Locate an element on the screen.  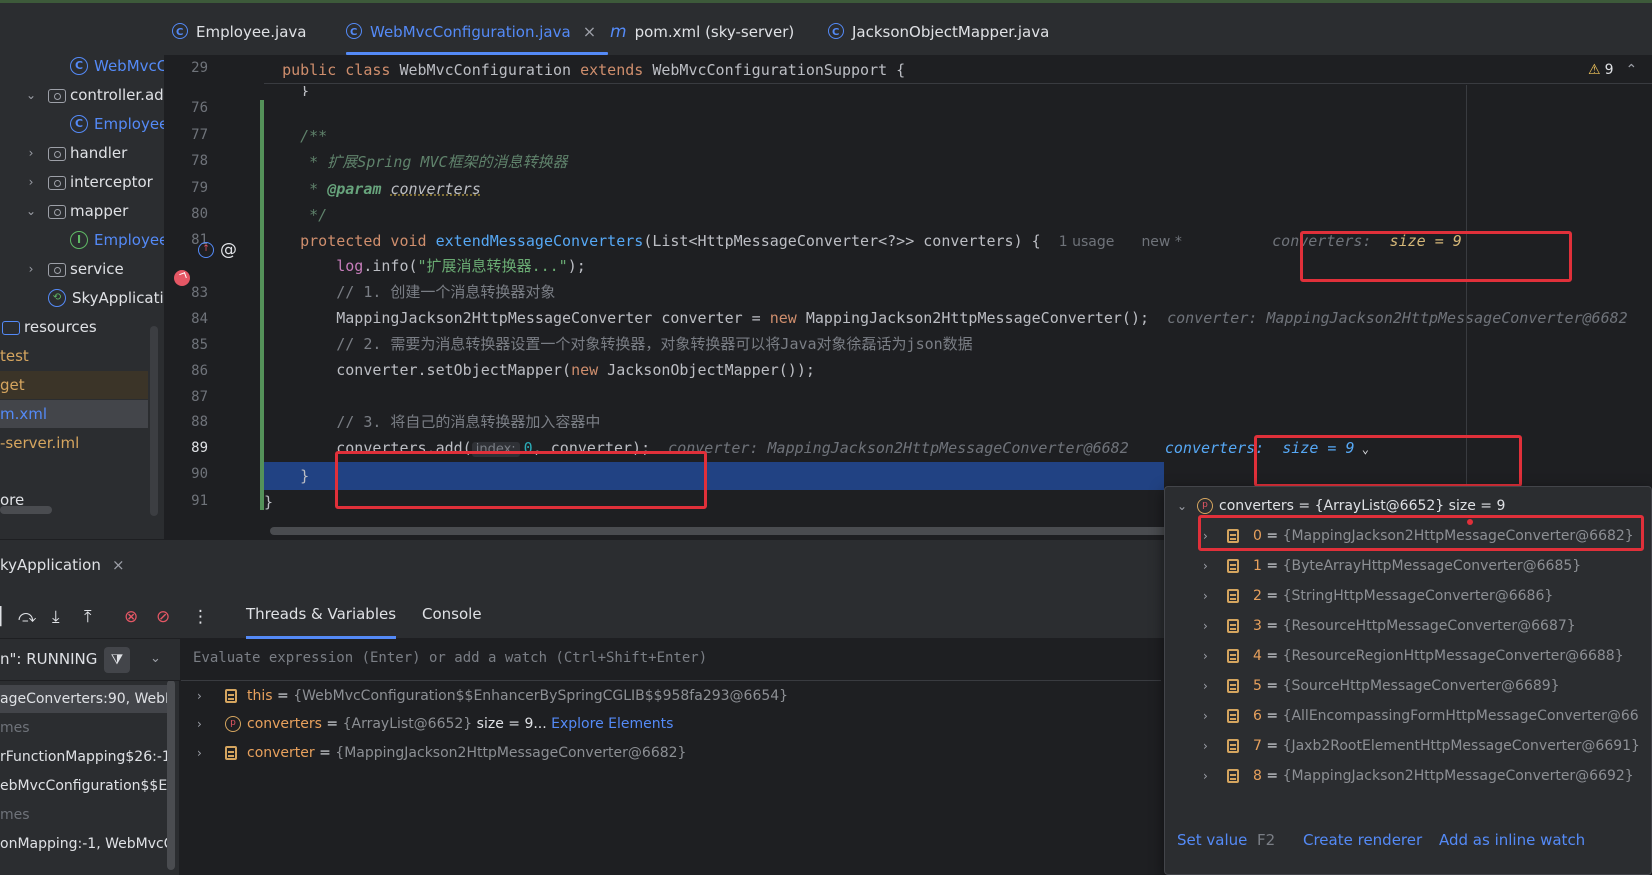
set-value-link: Set value is located at coordinates (1212, 840).